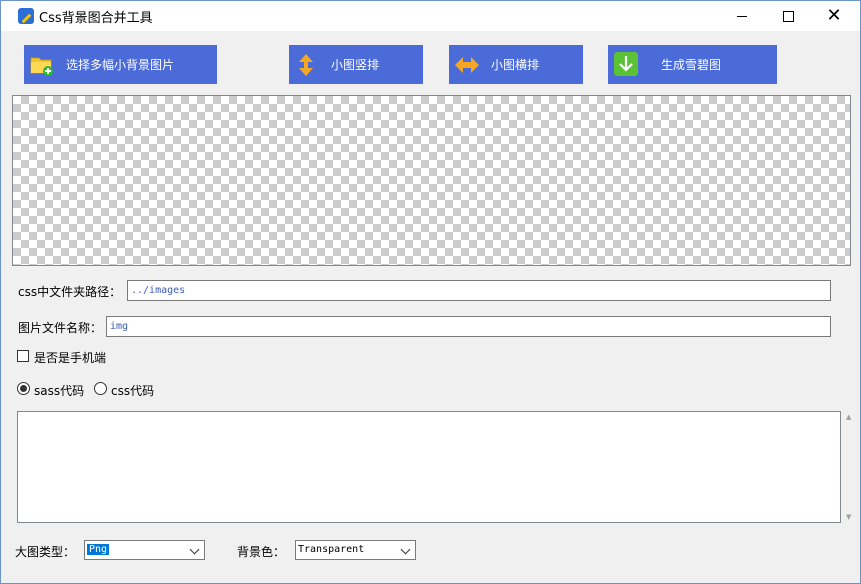 The width and height of the screenshot is (861, 584). Describe the element at coordinates (468, 326) in the screenshot. I see `image-name-input` at that location.